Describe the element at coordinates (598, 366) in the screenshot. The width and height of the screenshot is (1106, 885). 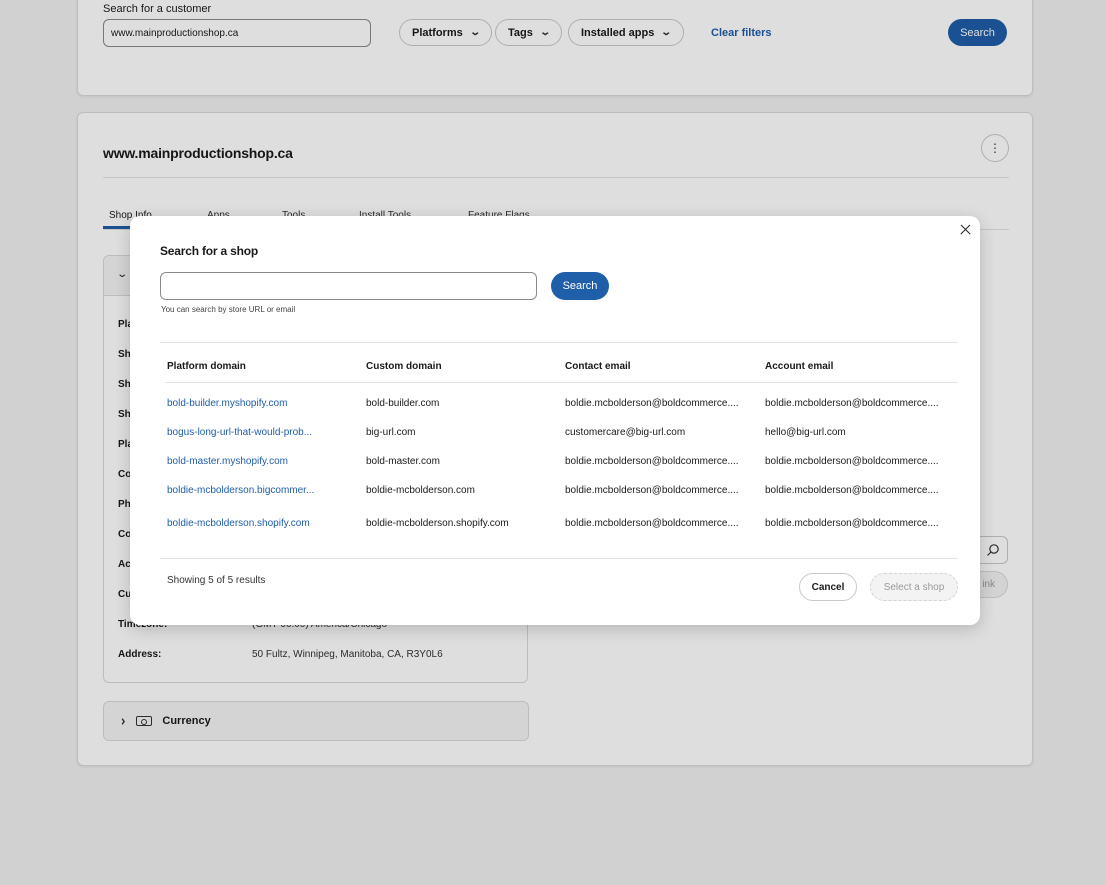
I see `col-contact-email: Contact email` at that location.